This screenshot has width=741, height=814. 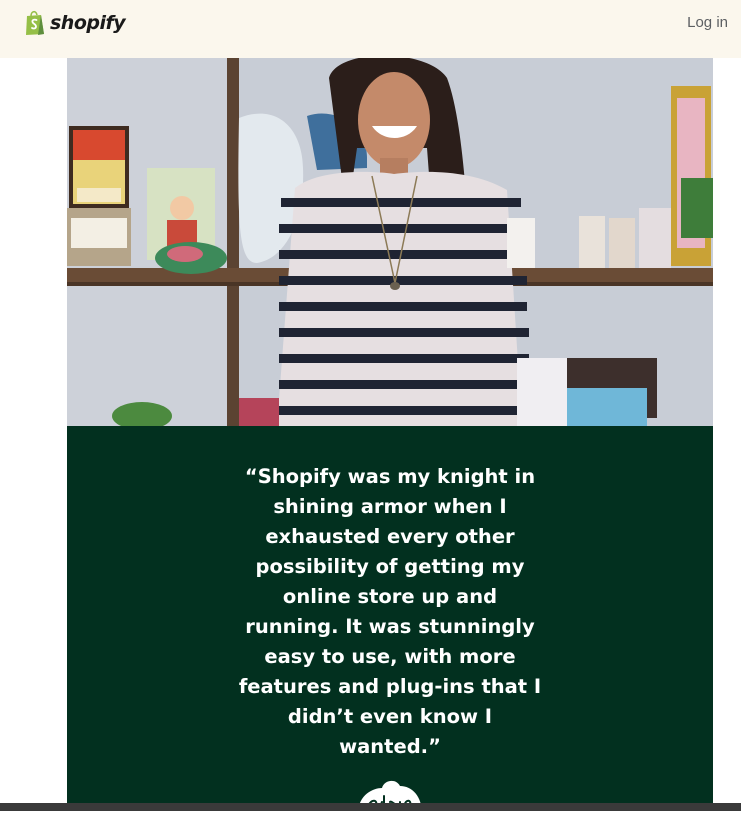 What do you see at coordinates (390, 716) in the screenshot?
I see `quote-line: didn’t even know I` at bounding box center [390, 716].